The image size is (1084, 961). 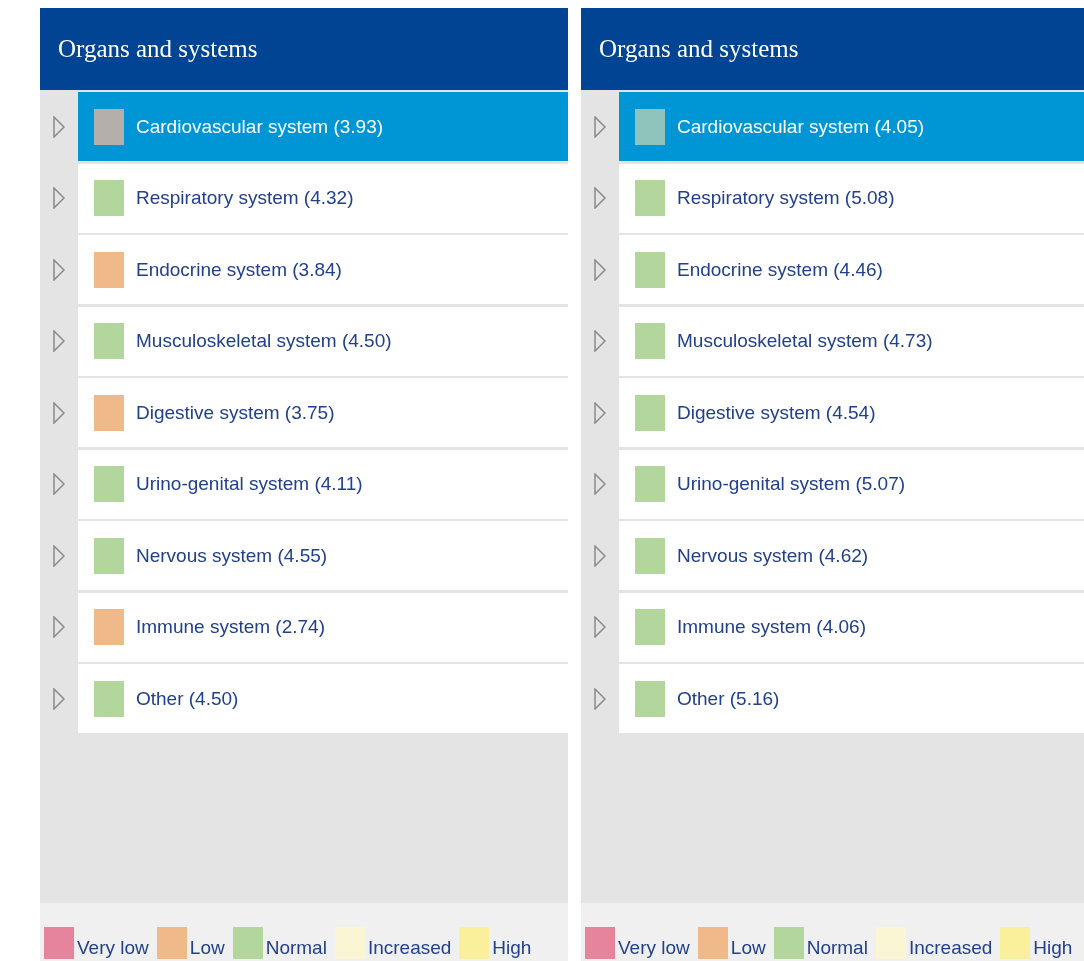 I want to click on list-item: Urino-genital system (5.07), so click(x=851, y=484).